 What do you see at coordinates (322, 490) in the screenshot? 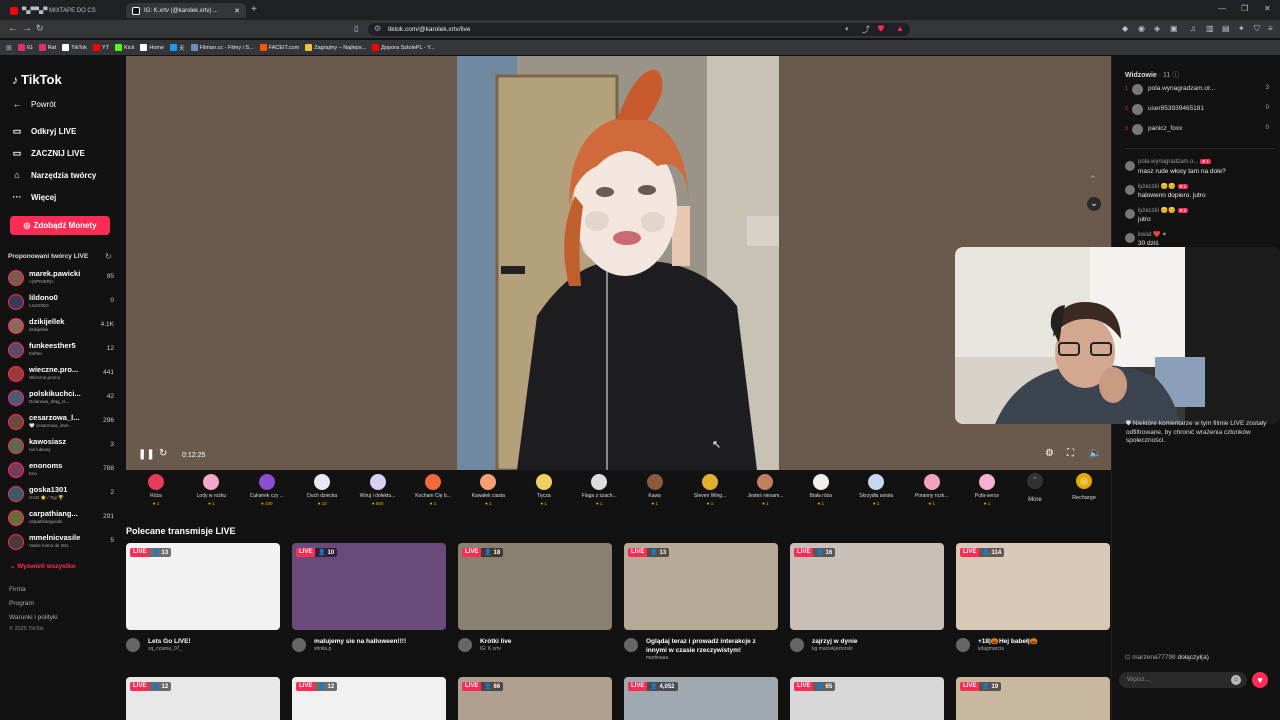
I see `gift-item: Duch dziecka ● 10` at bounding box center [322, 490].